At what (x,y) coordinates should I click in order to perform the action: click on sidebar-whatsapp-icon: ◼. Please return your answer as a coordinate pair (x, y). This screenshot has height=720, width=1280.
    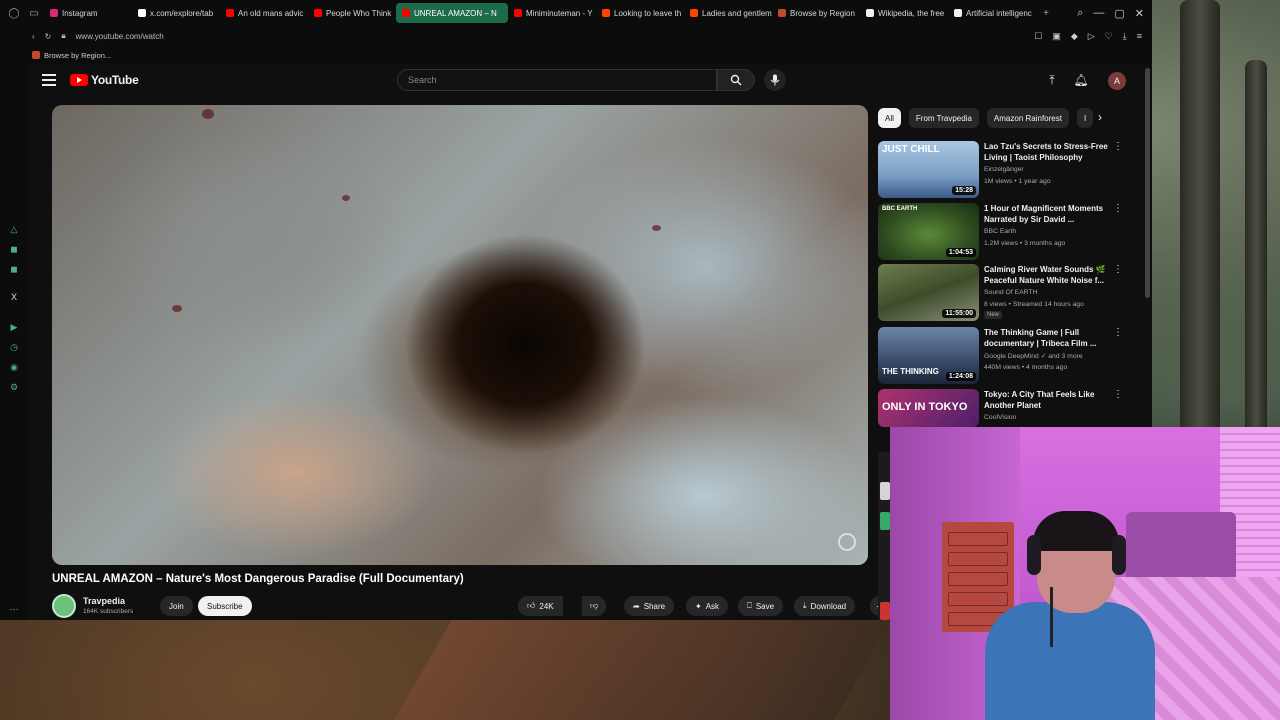
    Looking at the image, I should click on (14, 269).